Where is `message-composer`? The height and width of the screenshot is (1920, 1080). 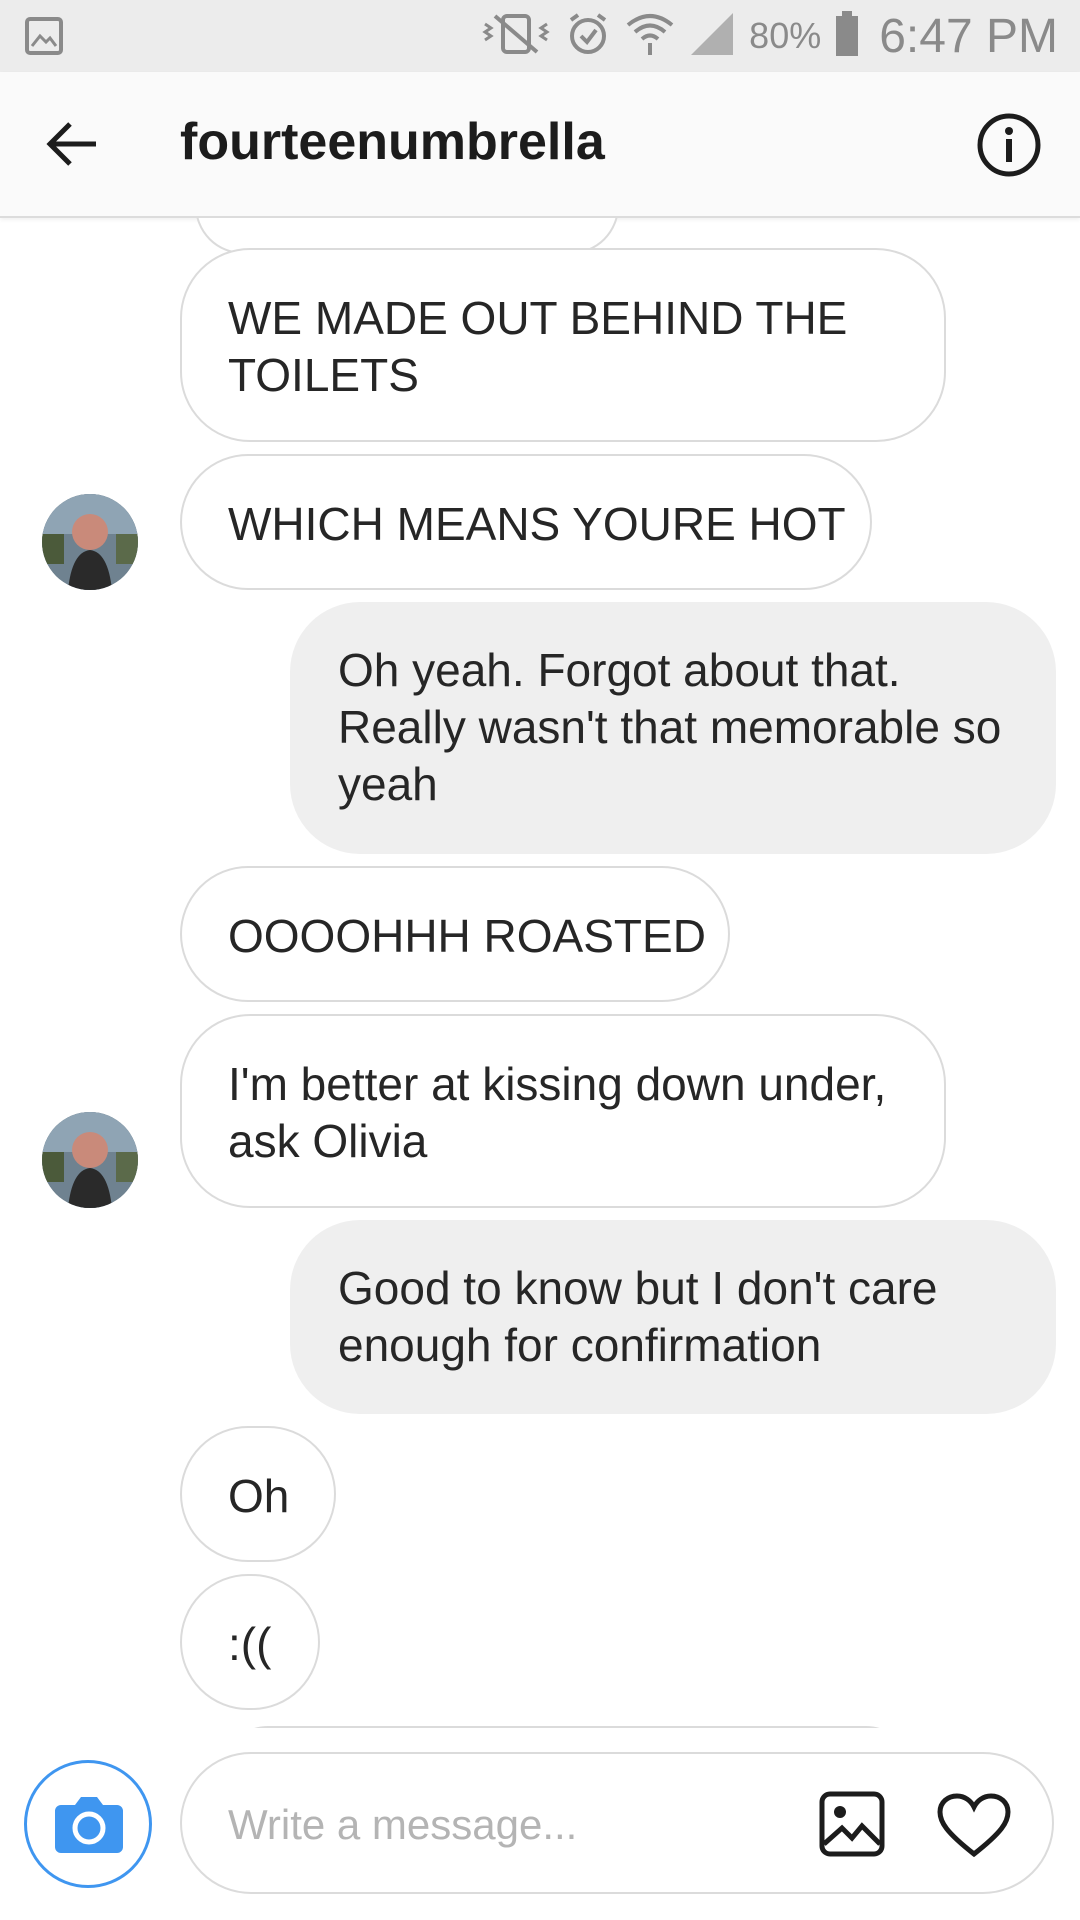 message-composer is located at coordinates (540, 1825).